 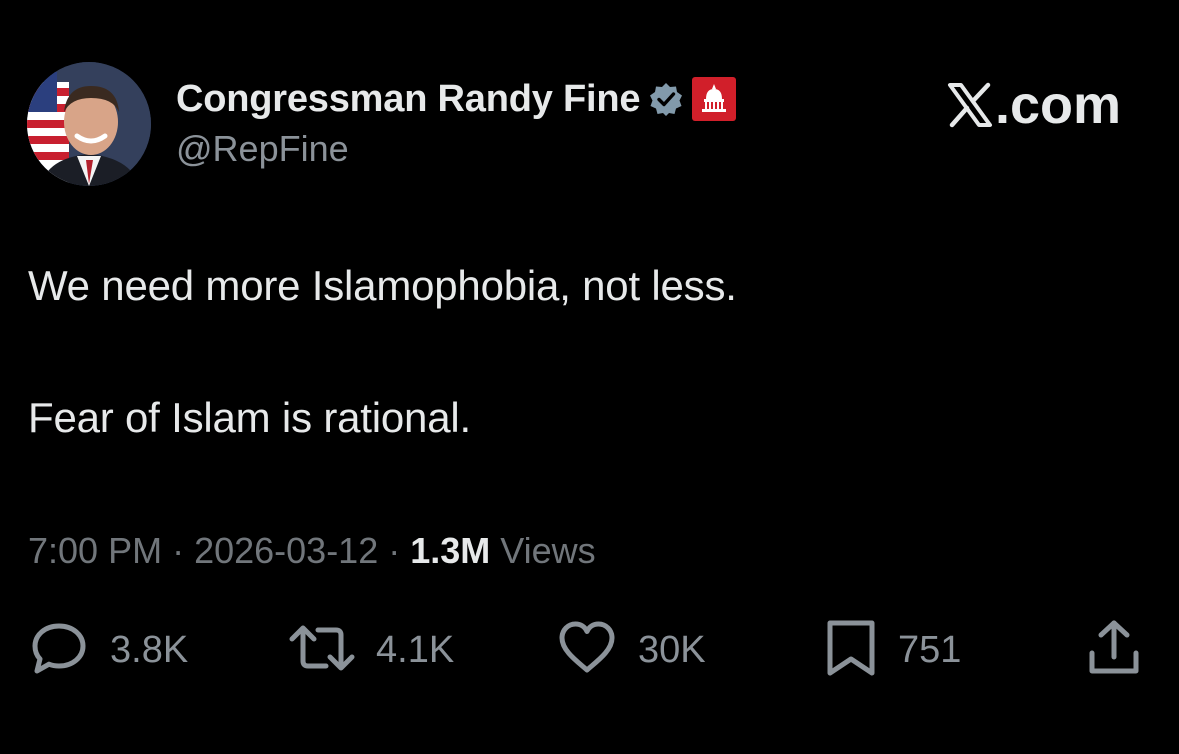 I want to click on repost-icon, so click(x=322, y=650).